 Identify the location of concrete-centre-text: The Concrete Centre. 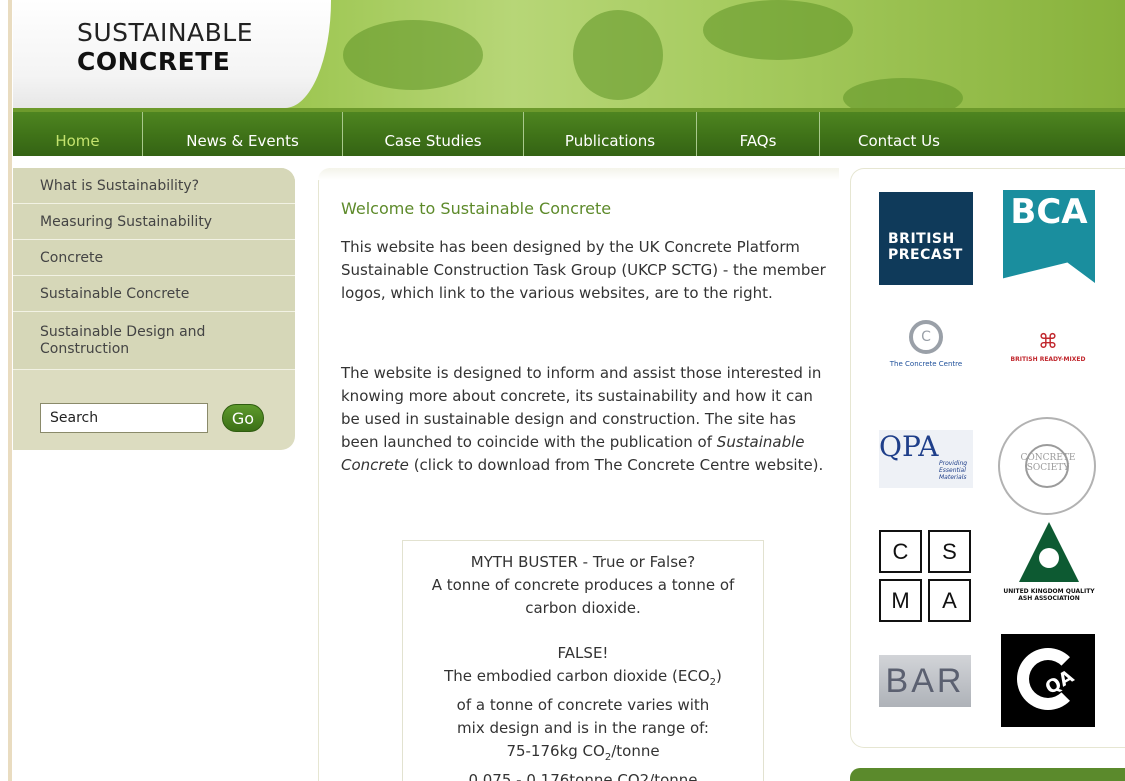
(926, 364).